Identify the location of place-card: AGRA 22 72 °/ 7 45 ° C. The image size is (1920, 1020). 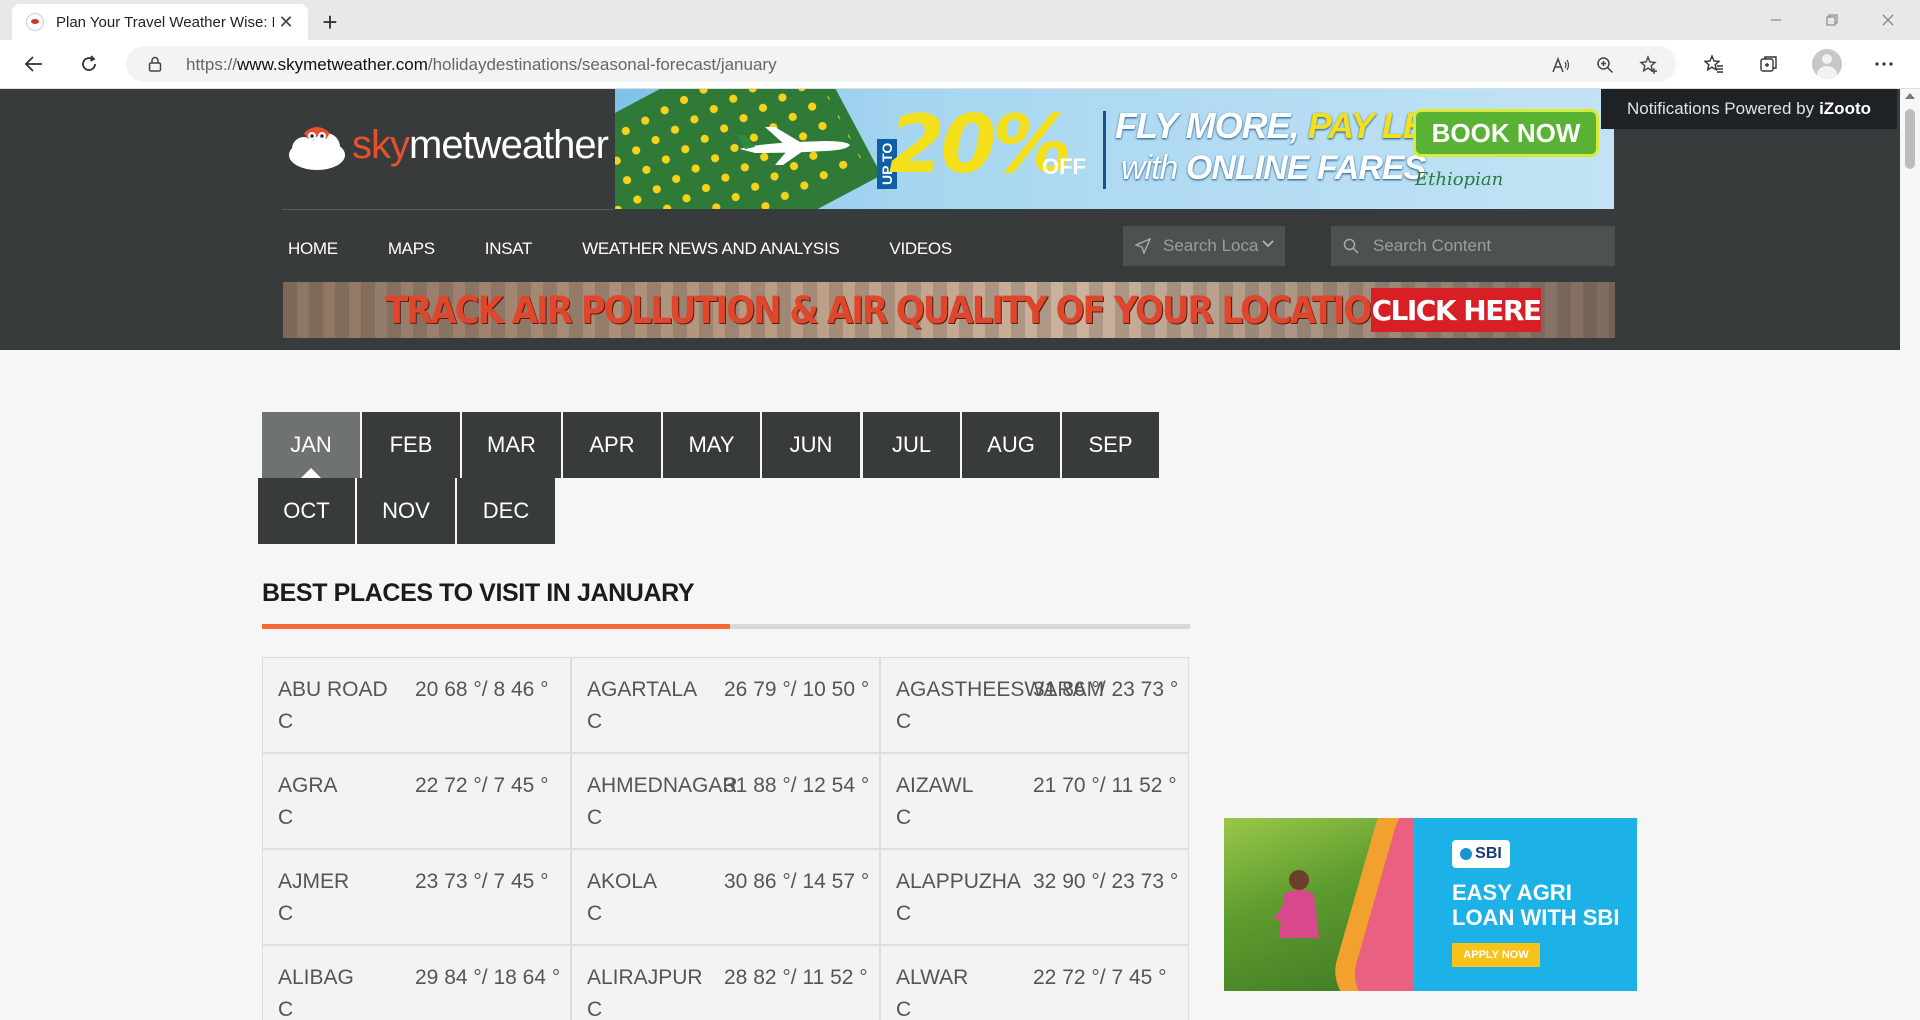
(416, 801).